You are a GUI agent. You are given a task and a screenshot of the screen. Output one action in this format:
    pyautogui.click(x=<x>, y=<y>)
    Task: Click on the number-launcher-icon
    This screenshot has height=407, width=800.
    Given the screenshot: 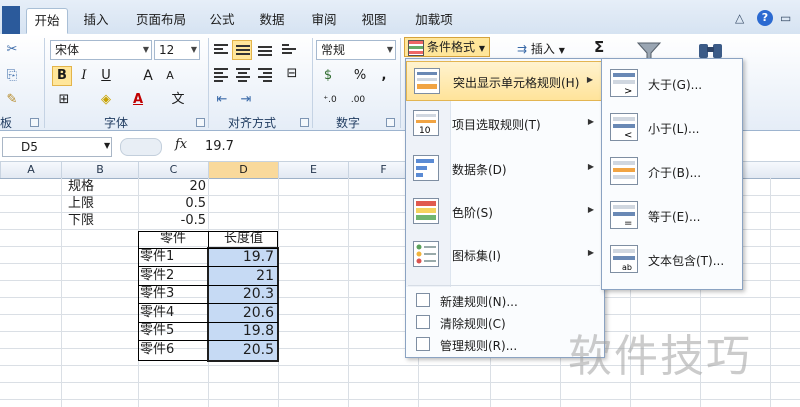 What is the action you would take?
    pyautogui.click(x=390, y=122)
    